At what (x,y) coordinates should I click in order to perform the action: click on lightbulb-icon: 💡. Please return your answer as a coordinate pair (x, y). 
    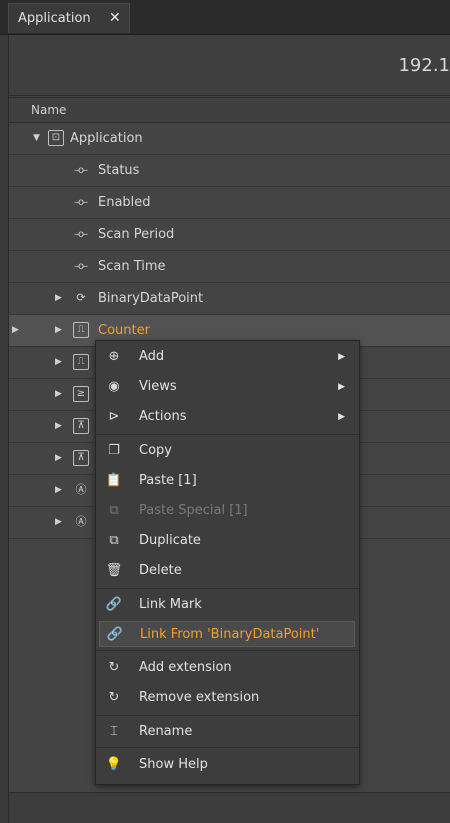
    Looking at the image, I should click on (114, 764).